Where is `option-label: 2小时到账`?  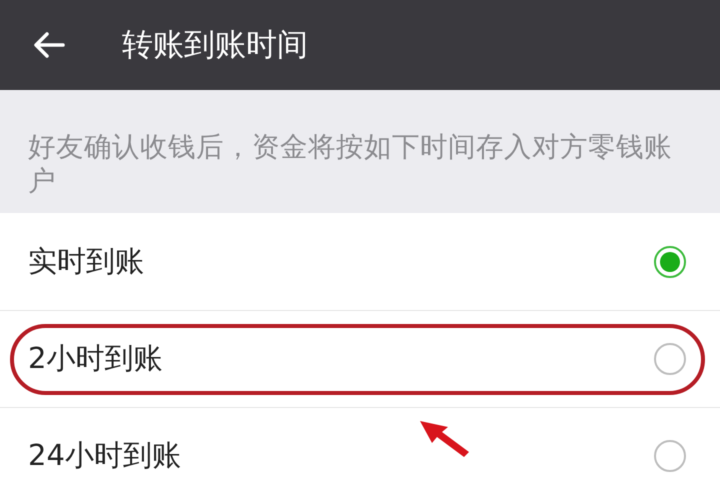 option-label: 2小时到账 is located at coordinates (95, 359).